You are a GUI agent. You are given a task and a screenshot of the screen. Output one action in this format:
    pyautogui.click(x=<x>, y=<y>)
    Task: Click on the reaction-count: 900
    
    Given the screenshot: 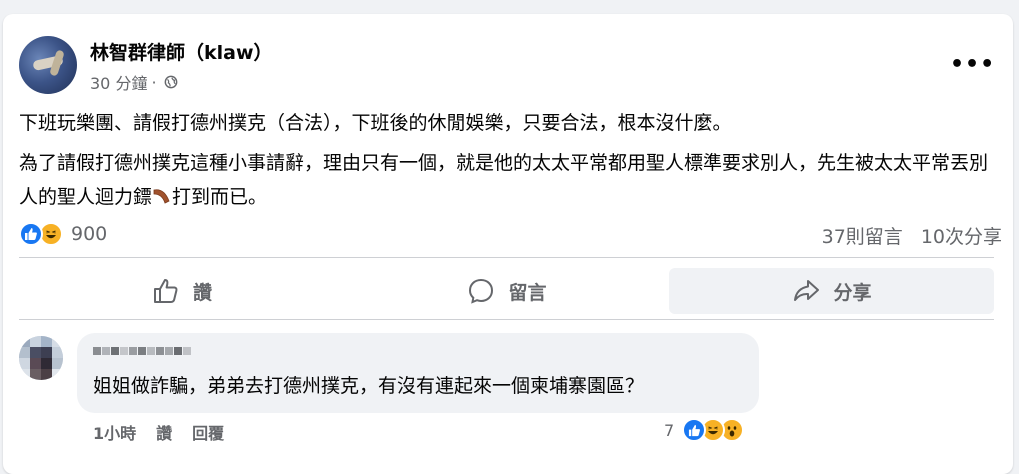 What is the action you would take?
    pyautogui.click(x=89, y=234)
    